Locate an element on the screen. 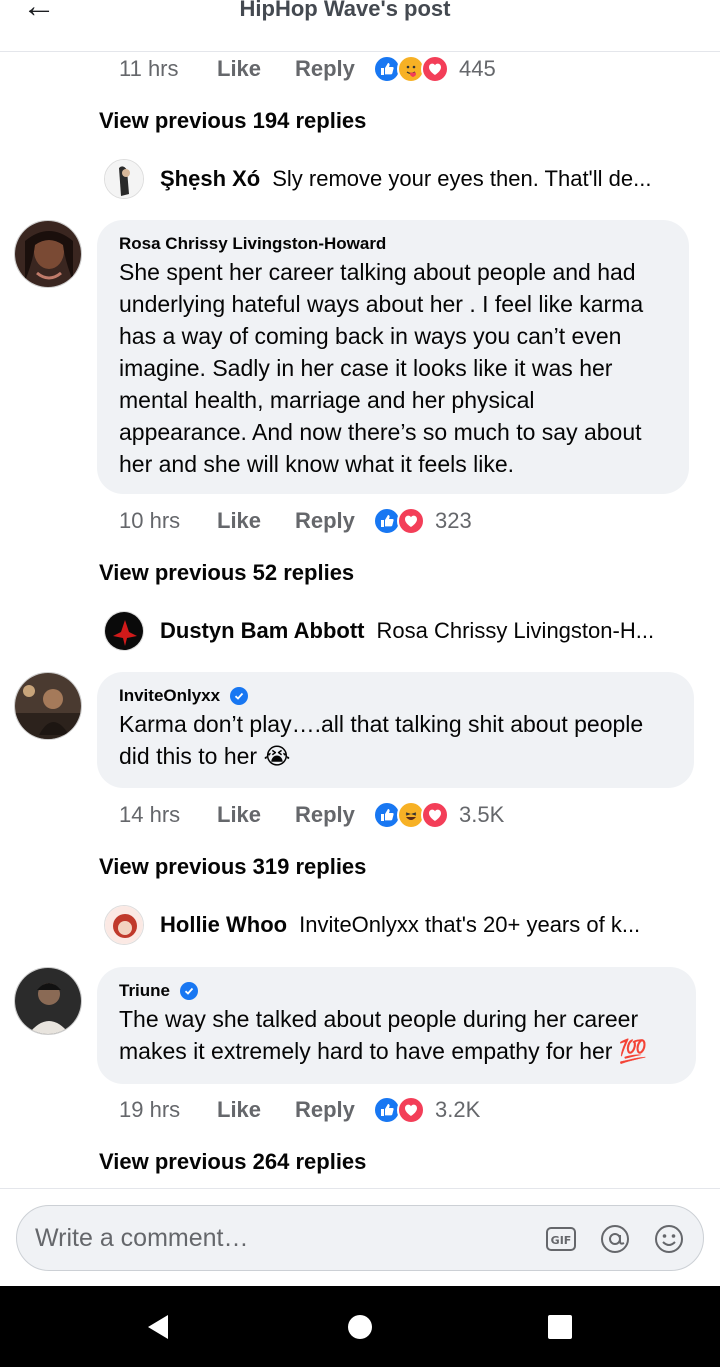  comment-author: InviteOnlyxx is located at coordinates (169, 696).